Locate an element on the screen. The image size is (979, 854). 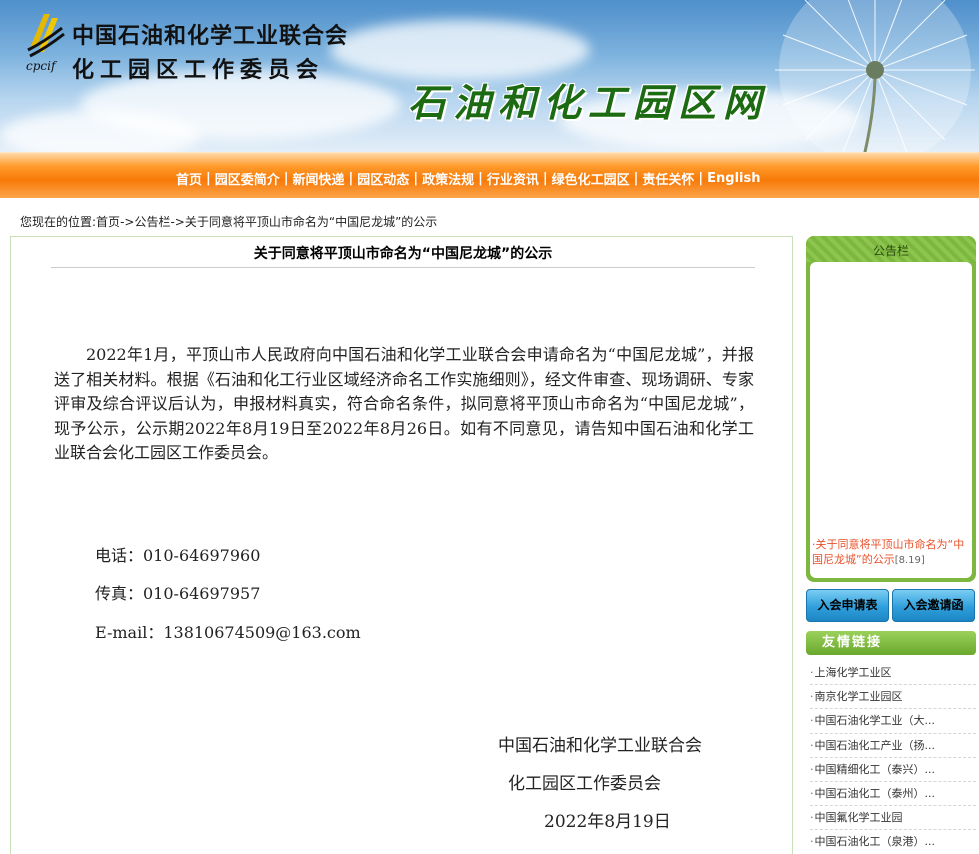
breadcrumb: 您现在的位置:首页->公告栏->关于同意将平顶山市命名为“中国尼龙城”的公示 is located at coordinates (228, 221).